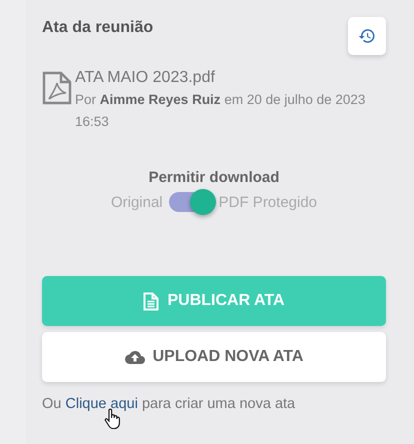 Image resolution: width=414 pixels, height=444 pixels. What do you see at coordinates (151, 301) in the screenshot?
I see `document-icon` at bounding box center [151, 301].